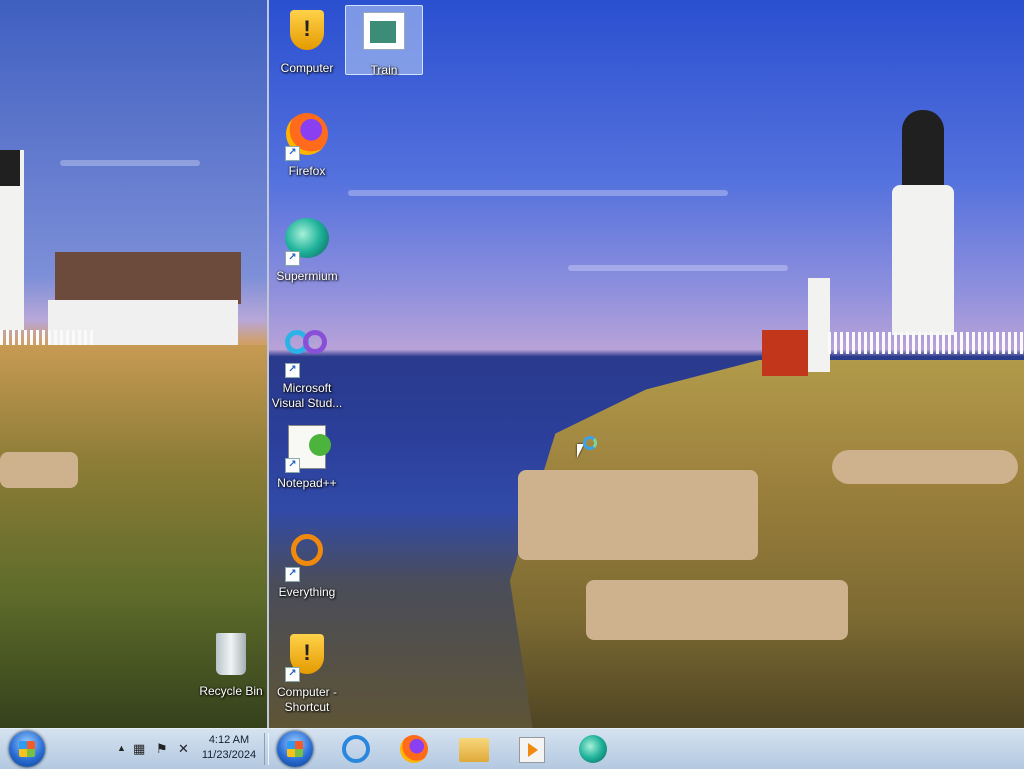 The width and height of the screenshot is (1024, 769). I want to click on desktop-icon-label: Computer, so click(307, 68).